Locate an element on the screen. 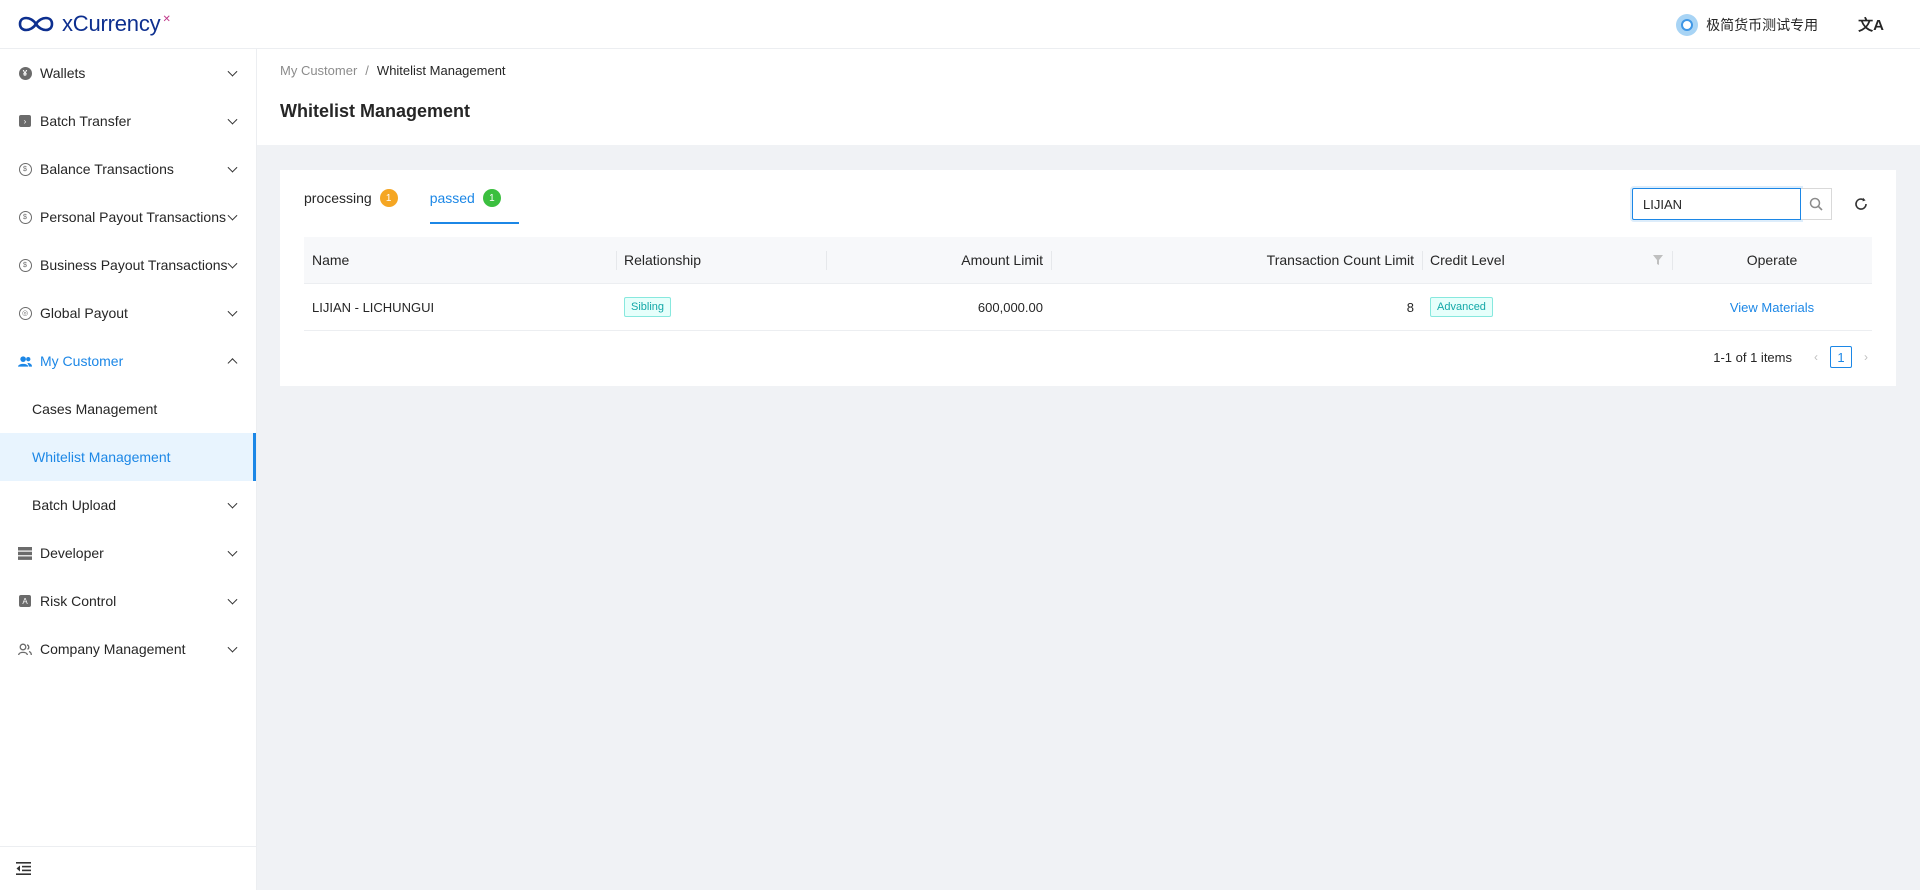  page-number-button: 1 is located at coordinates (1841, 357).